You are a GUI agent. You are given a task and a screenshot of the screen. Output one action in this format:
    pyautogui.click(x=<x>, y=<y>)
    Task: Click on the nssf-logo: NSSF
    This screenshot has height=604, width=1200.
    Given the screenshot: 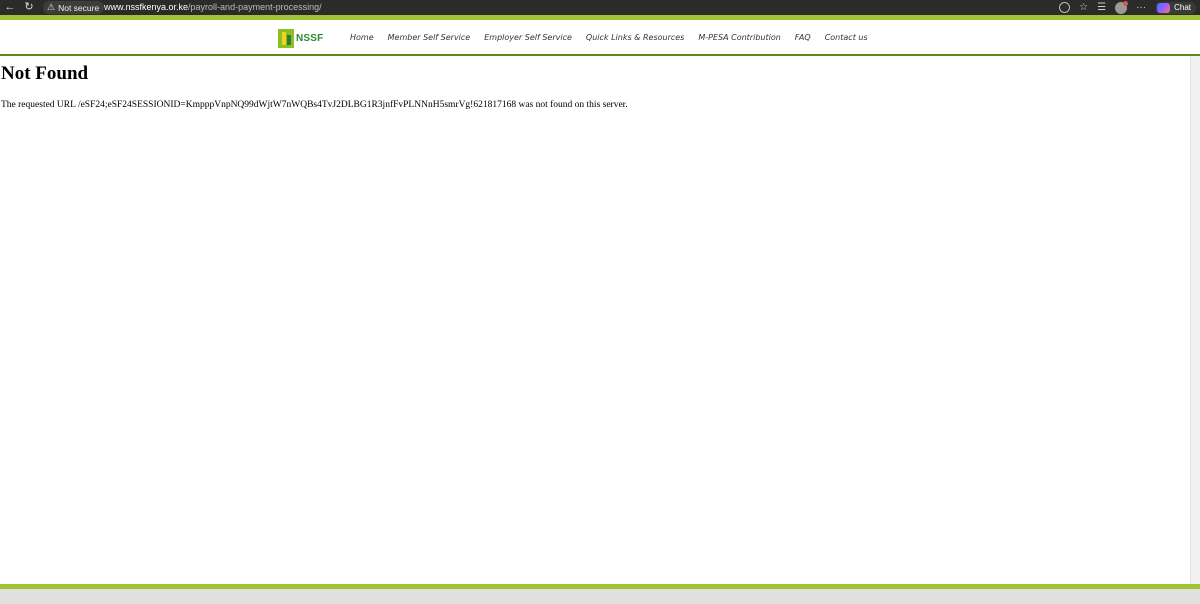 What is the action you would take?
    pyautogui.click(x=301, y=38)
    